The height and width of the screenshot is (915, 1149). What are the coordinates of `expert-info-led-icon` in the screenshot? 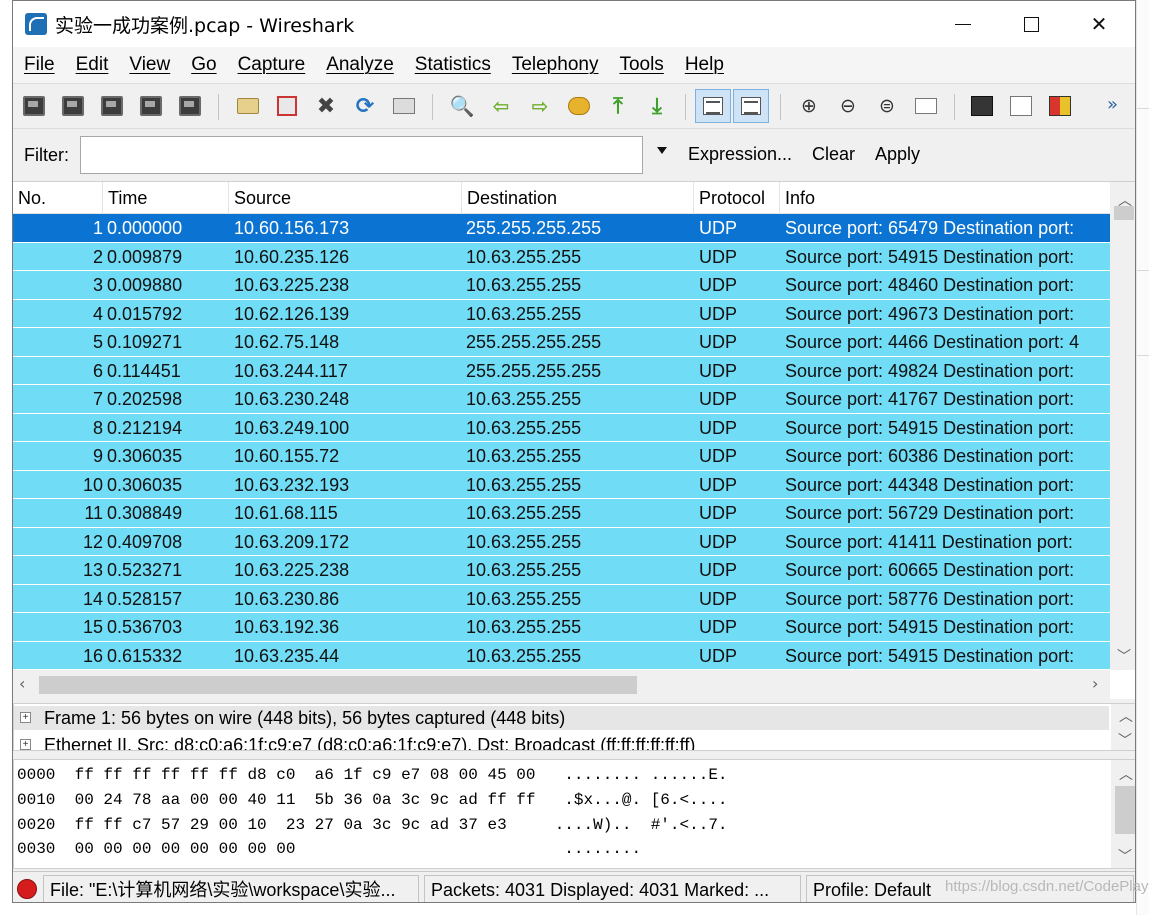 It's located at (27, 889).